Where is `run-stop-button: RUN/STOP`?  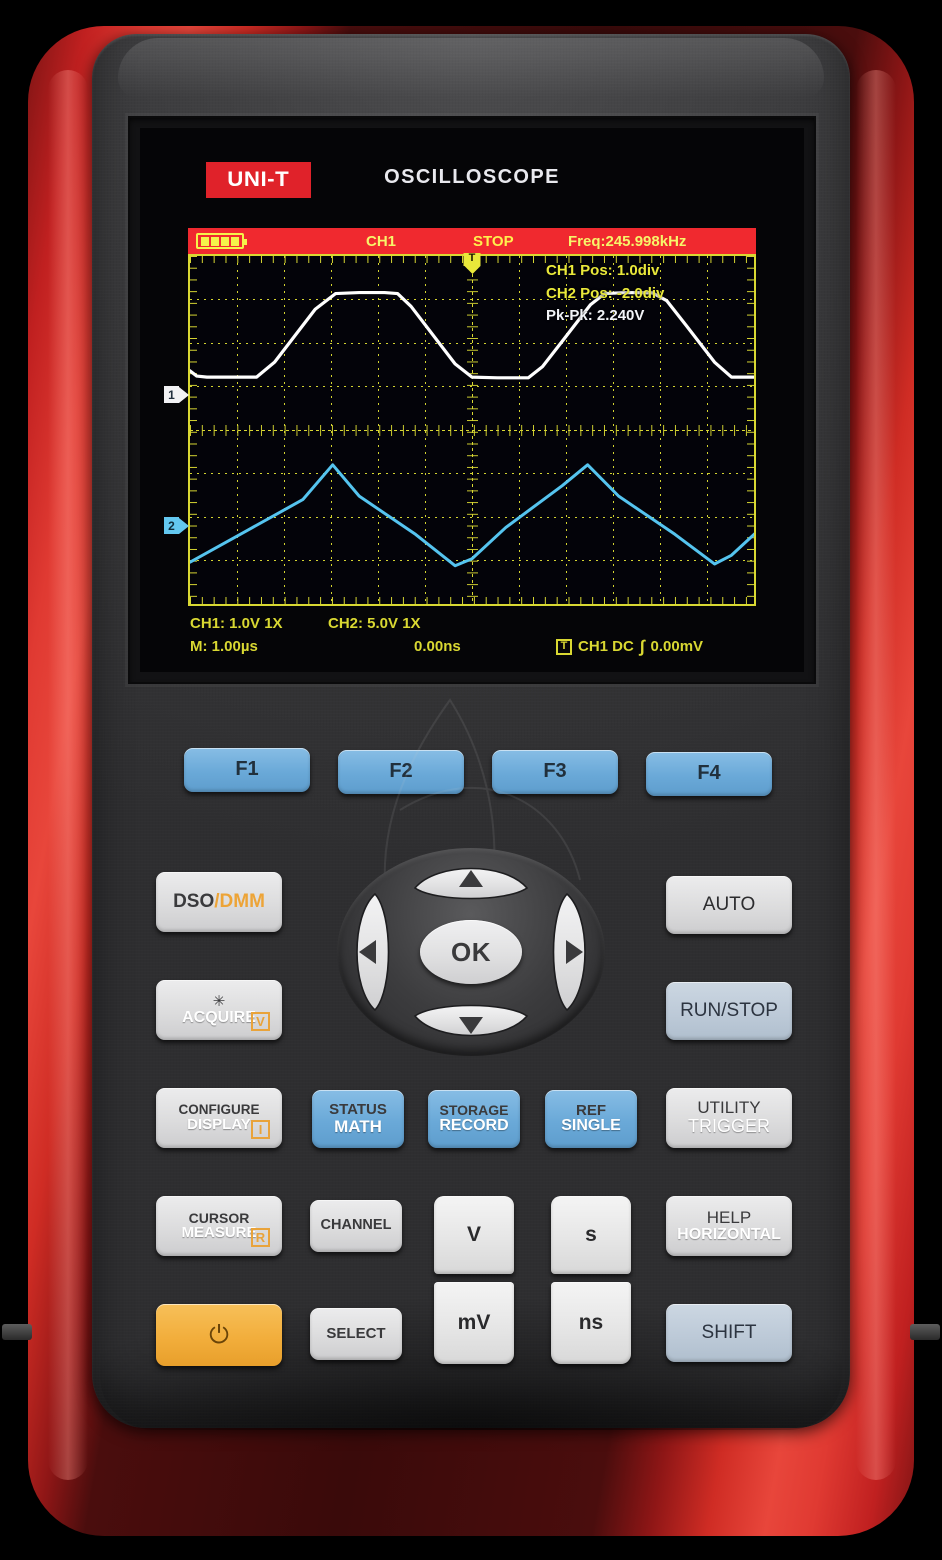
run-stop-button: RUN/STOP is located at coordinates (729, 1011).